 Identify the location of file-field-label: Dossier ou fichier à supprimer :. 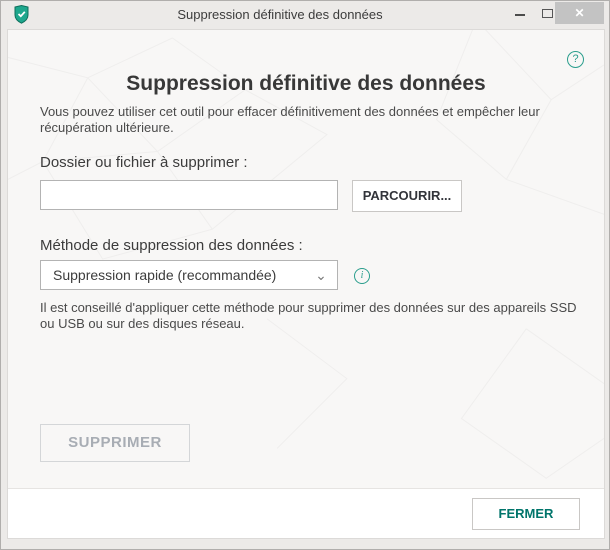
(144, 162).